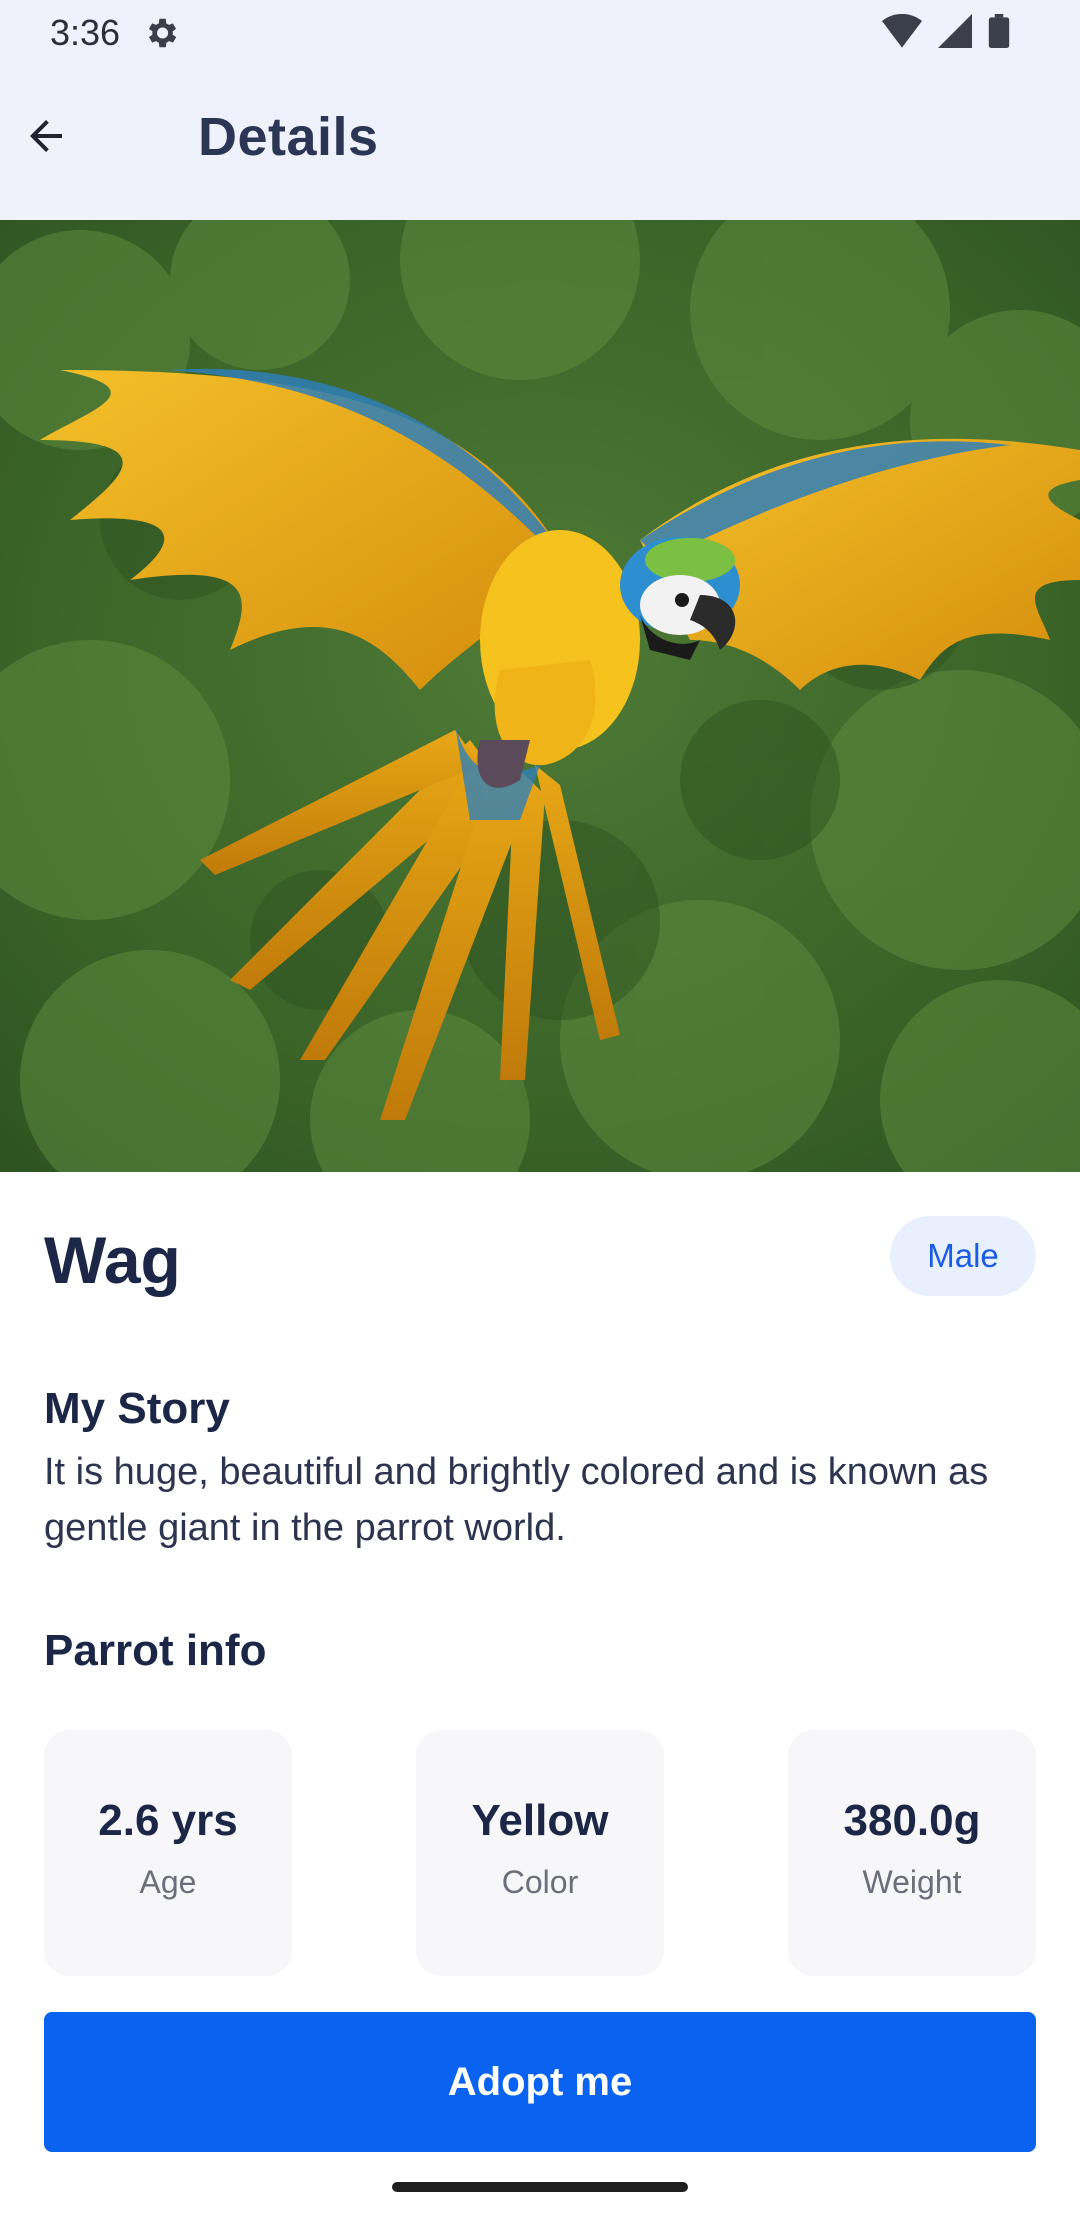 This screenshot has height=2220, width=1080. What do you see at coordinates (540, 1853) in the screenshot?
I see `info-card-color: Yellow Color` at bounding box center [540, 1853].